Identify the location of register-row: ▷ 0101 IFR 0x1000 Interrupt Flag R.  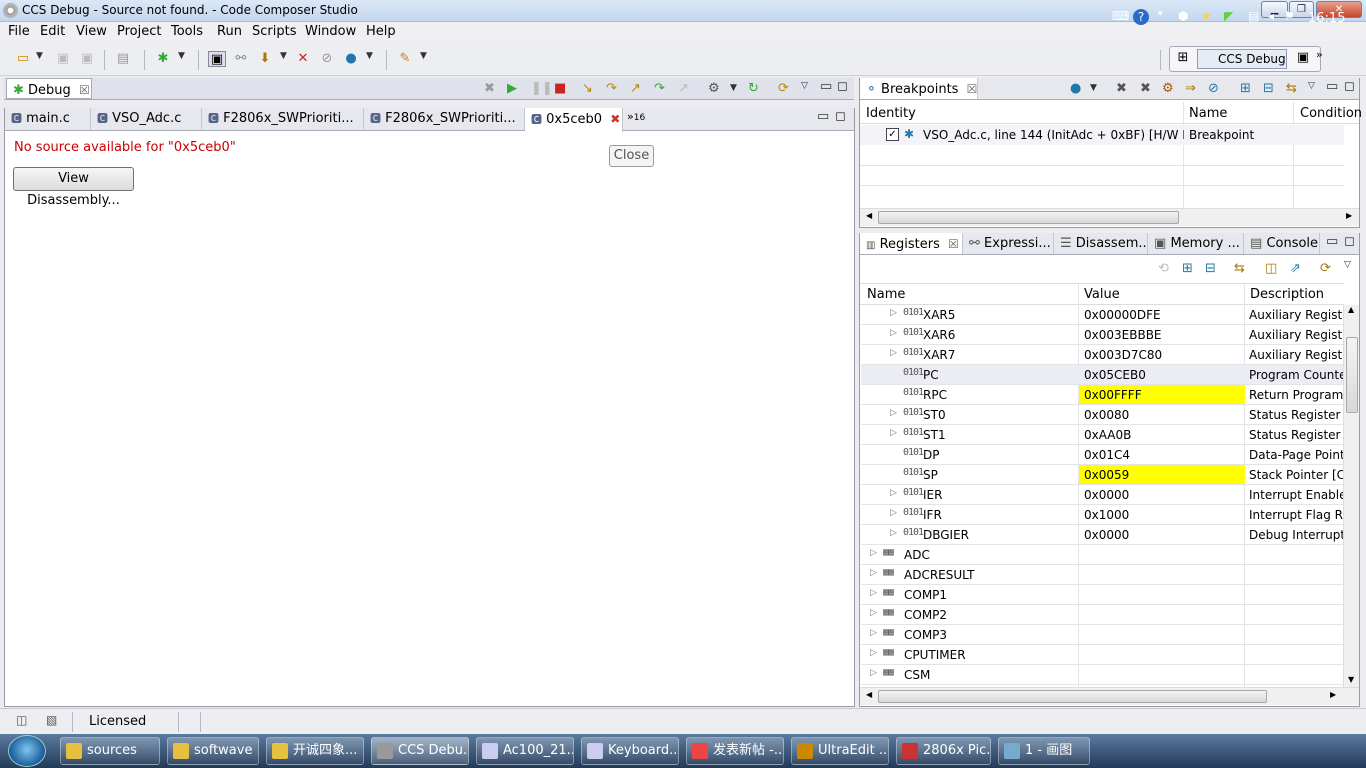
(1102, 515).